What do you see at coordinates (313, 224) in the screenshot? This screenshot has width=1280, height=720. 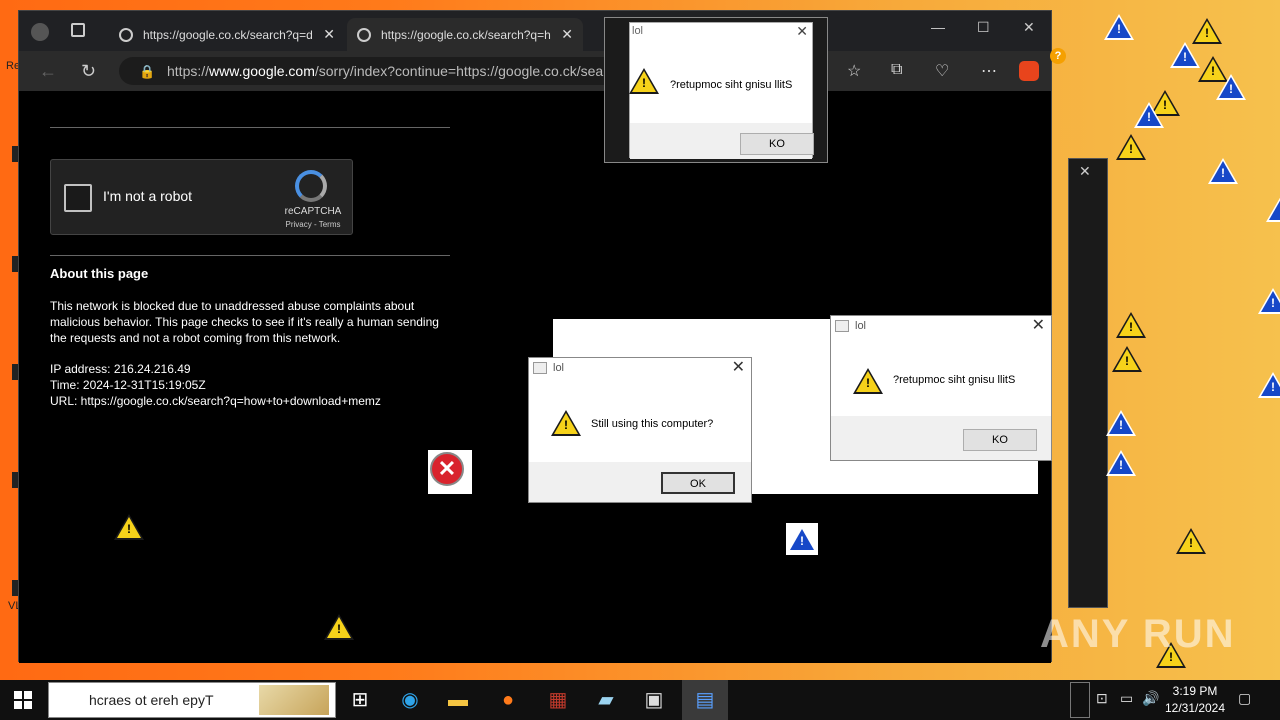 I see `recaptcha-terms-link: Privacy - Terms` at bounding box center [313, 224].